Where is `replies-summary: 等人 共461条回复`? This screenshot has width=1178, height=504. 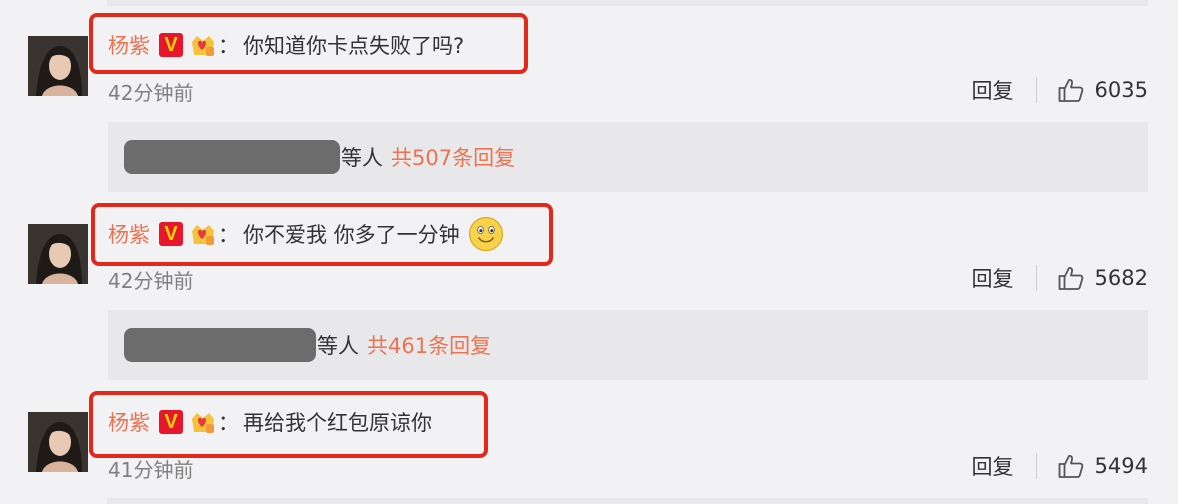 replies-summary: 等人 共461条回复 is located at coordinates (628, 345).